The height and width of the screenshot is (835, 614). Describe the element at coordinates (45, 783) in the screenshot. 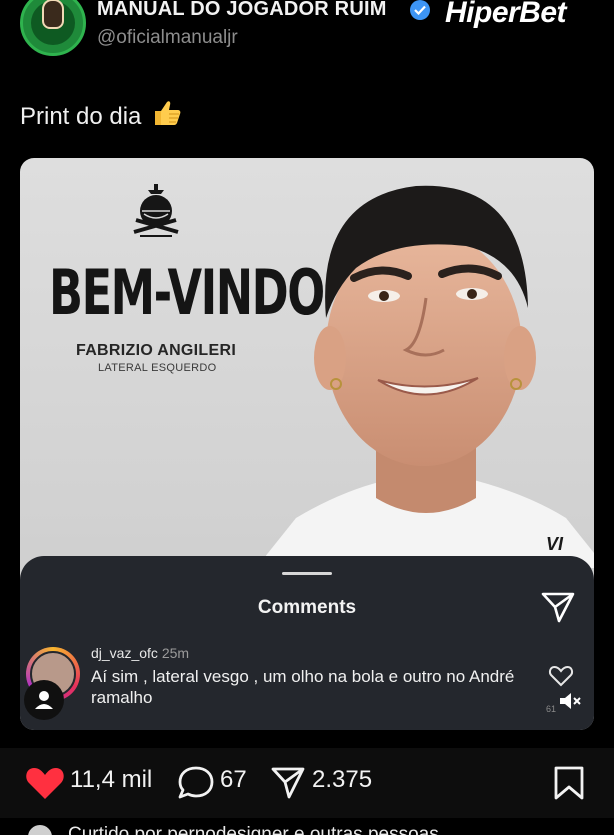

I see `like-heart-icon` at that location.